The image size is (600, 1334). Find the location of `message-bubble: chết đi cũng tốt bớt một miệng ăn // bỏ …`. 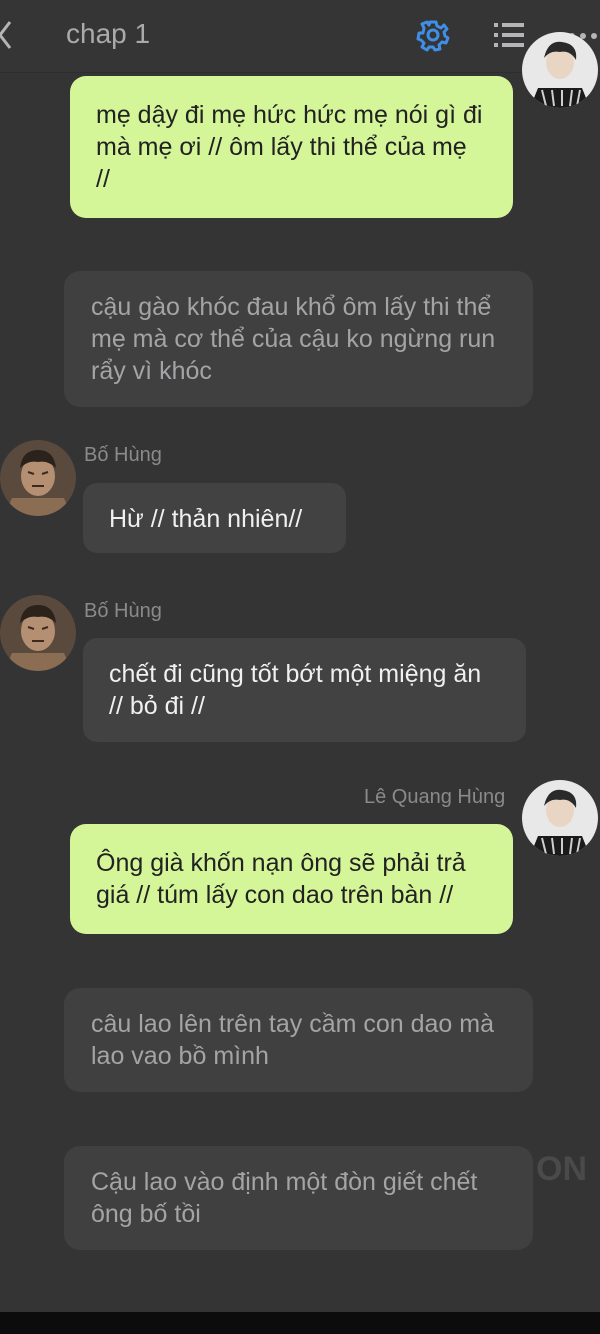

message-bubble: chết đi cũng tốt bớt một miệng ăn // bỏ … is located at coordinates (304, 690).